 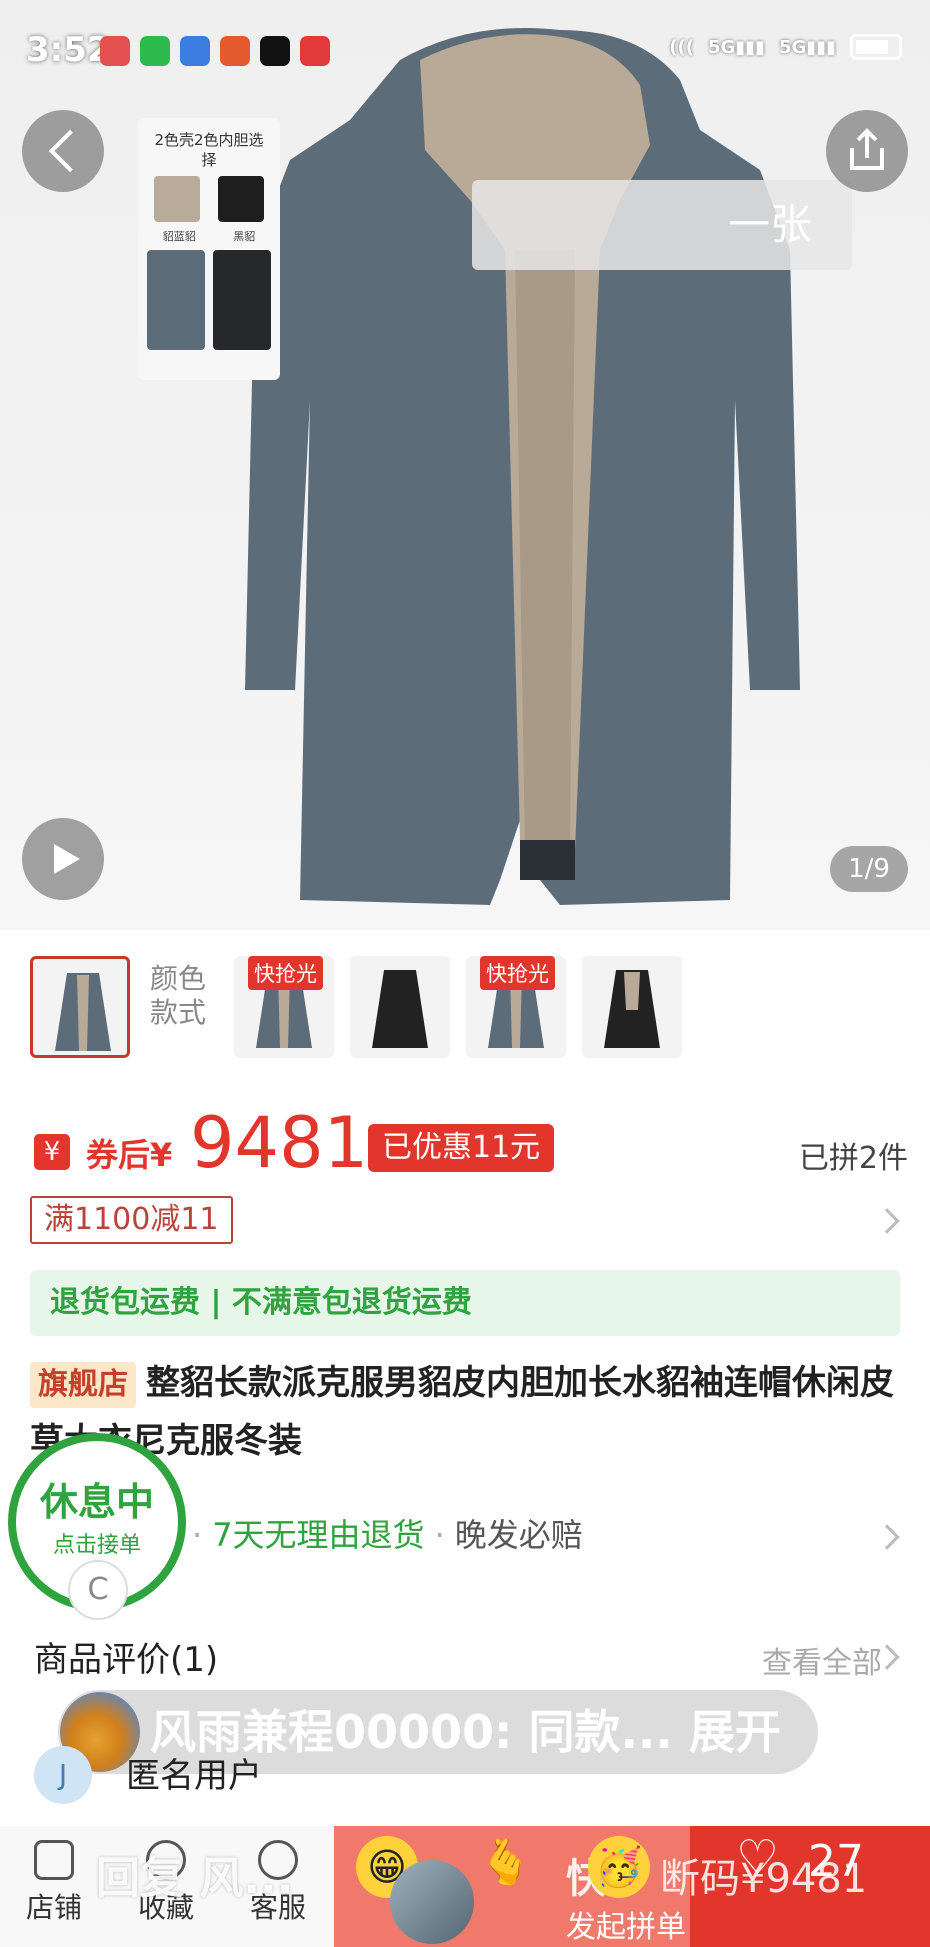 What do you see at coordinates (465, 1303) in the screenshot?
I see `return-shipping-bar: 退货包运费 | 不满意包退货运费` at bounding box center [465, 1303].